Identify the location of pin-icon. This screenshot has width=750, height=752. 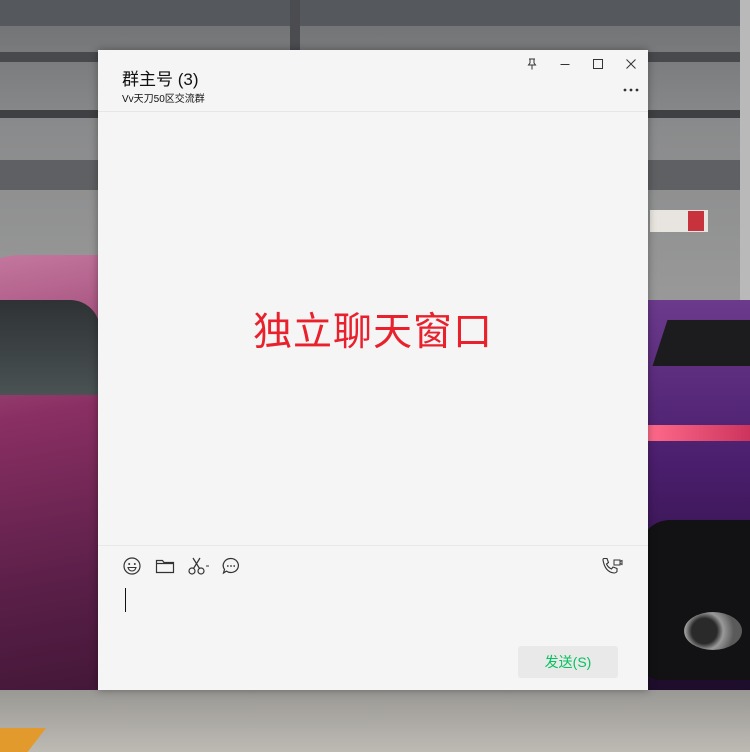
(532, 64).